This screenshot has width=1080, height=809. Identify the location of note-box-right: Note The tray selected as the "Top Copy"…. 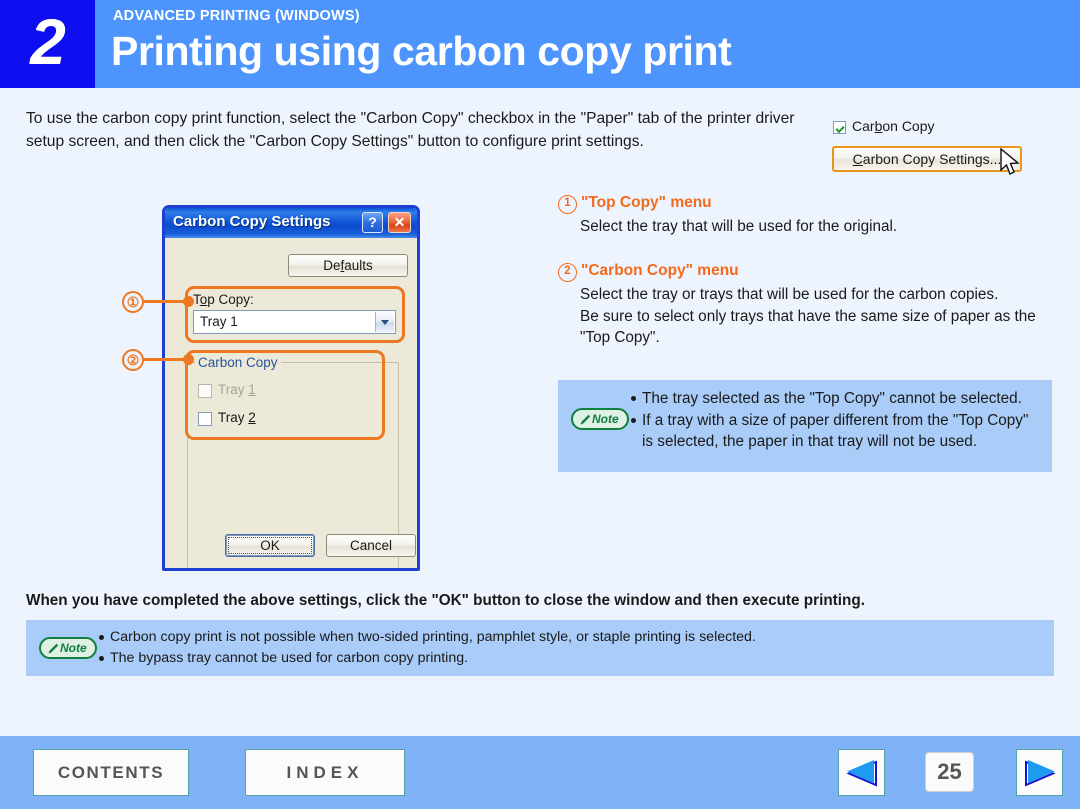
(805, 426).